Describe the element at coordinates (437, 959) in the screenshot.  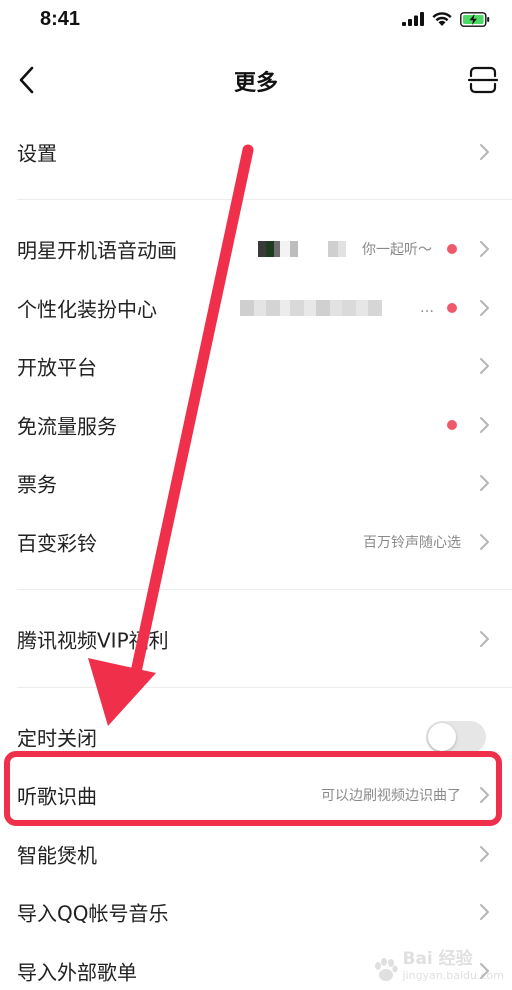
I see `watermark-text: Bai 经验` at that location.